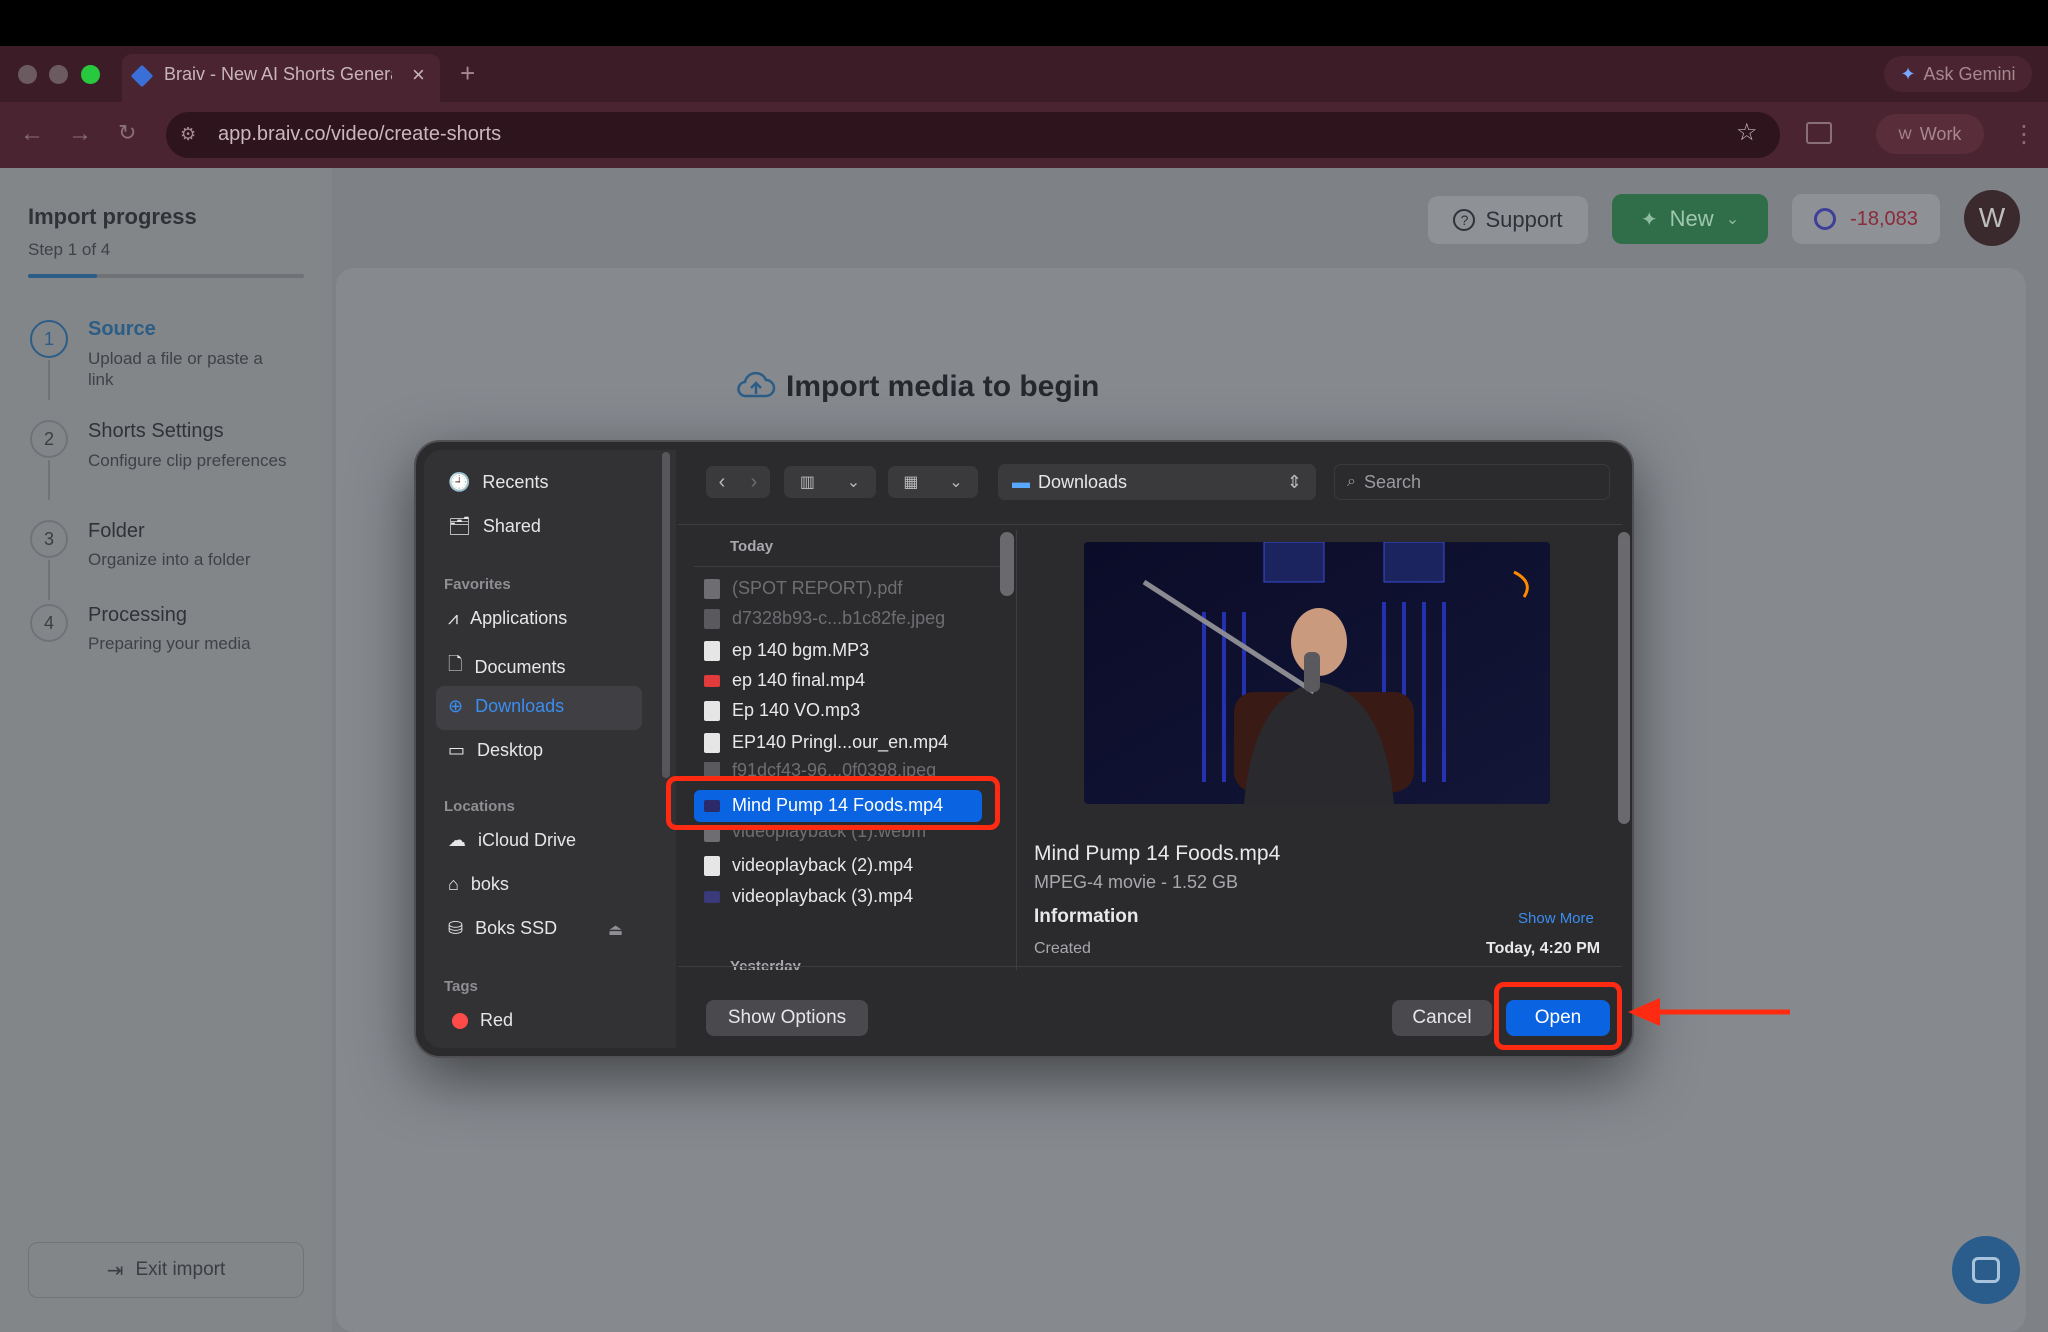  What do you see at coordinates (506, 706) in the screenshot?
I see `sidebar-item-downloads: ⊕ Downloads` at bounding box center [506, 706].